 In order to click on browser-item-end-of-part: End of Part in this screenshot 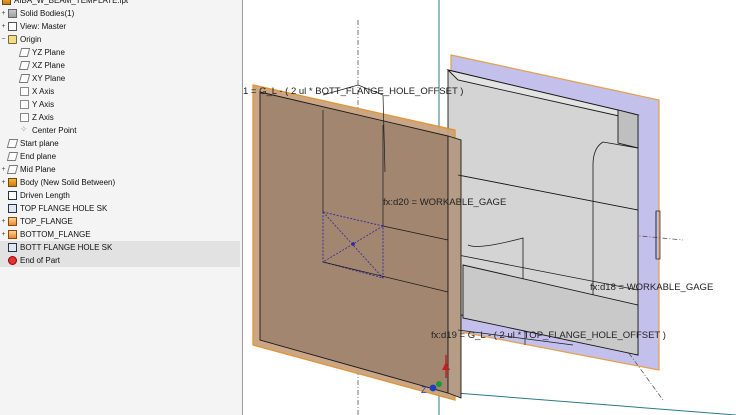, I will do `click(120, 260)`.